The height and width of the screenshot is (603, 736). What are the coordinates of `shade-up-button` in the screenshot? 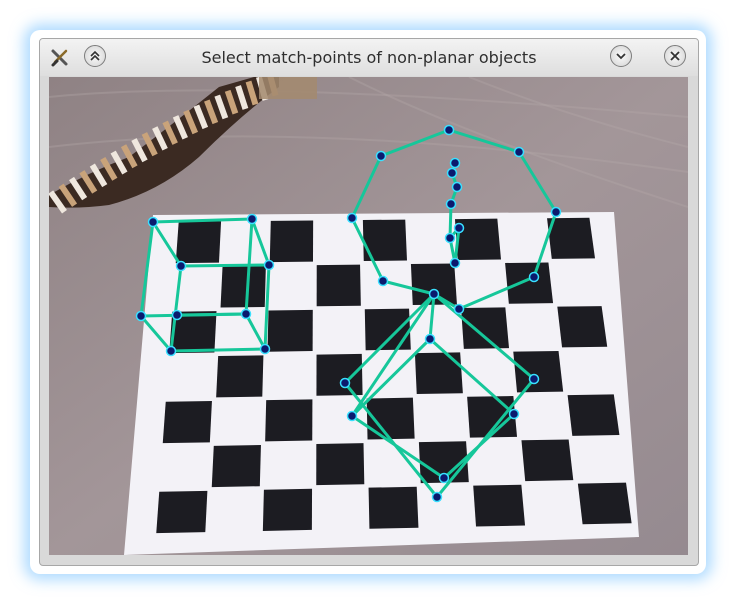 It's located at (95, 56).